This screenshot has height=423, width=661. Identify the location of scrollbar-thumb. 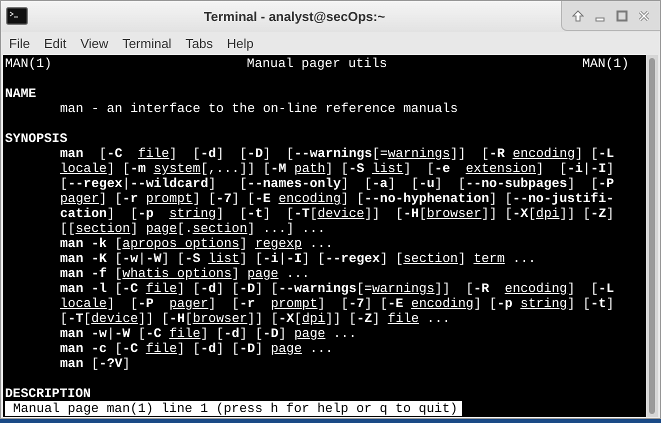
(652, 236).